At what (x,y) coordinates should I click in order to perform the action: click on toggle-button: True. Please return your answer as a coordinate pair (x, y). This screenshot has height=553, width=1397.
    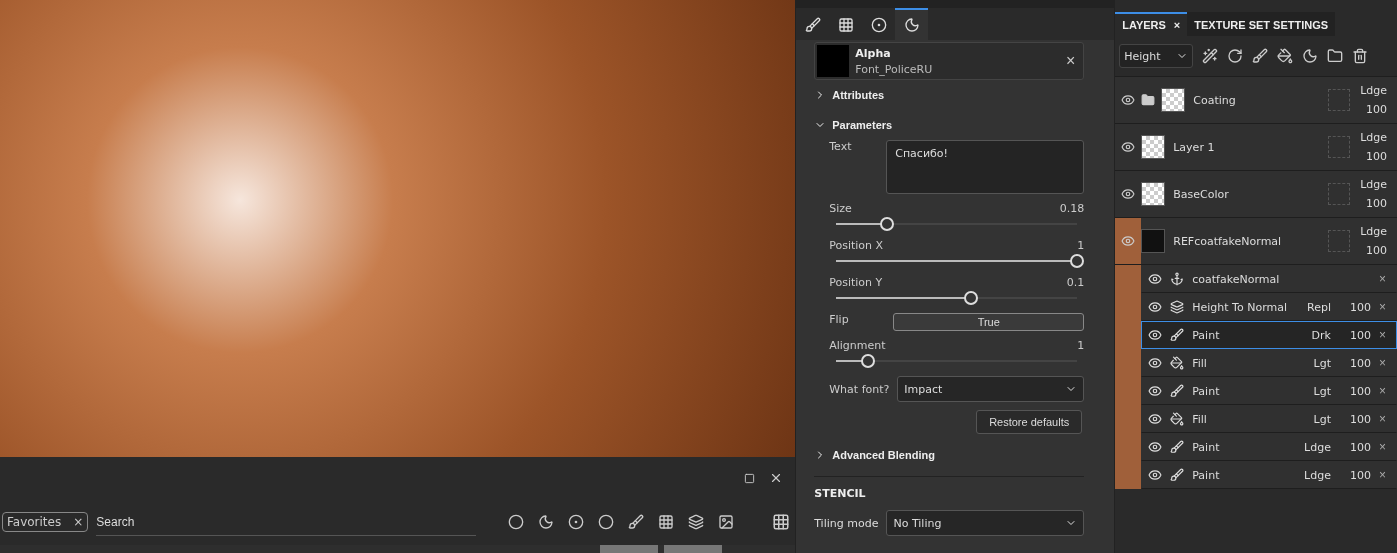
    Looking at the image, I should click on (989, 322).